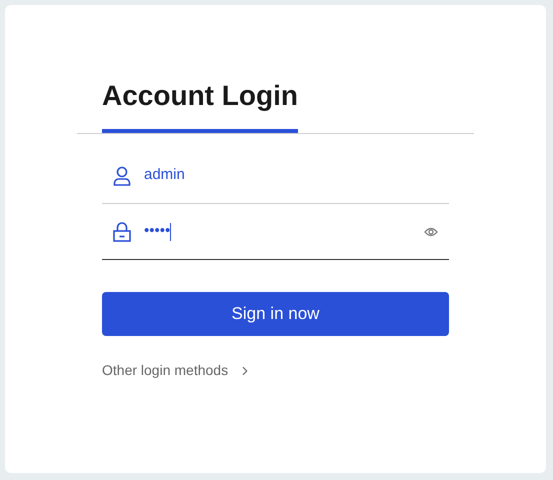 The height and width of the screenshot is (480, 553). I want to click on eye-icon, so click(431, 231).